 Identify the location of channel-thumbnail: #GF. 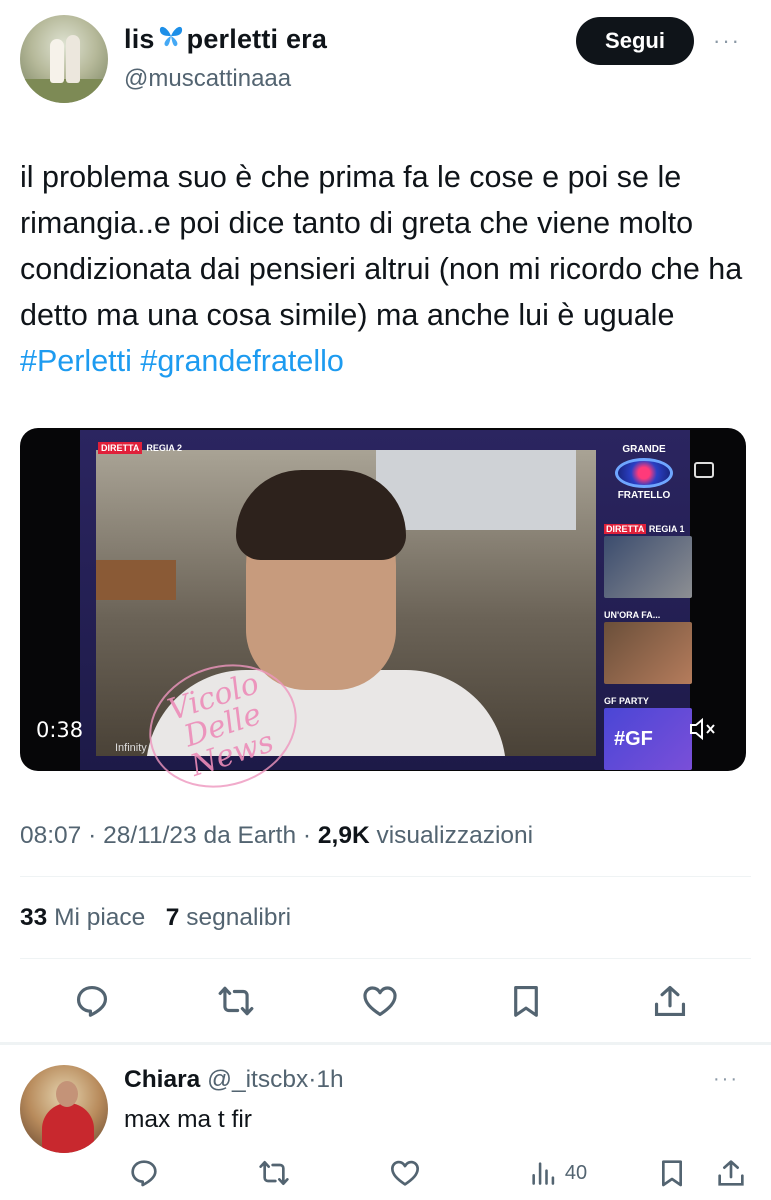
(648, 739).